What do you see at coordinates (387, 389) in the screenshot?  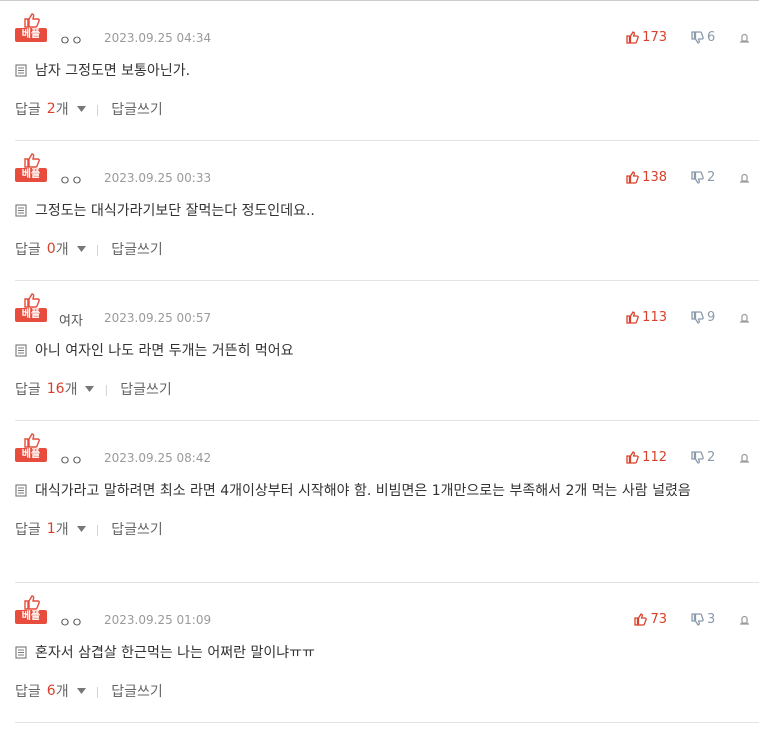 I see `comment-footer: 답글 16 개 | 답글쓰기` at bounding box center [387, 389].